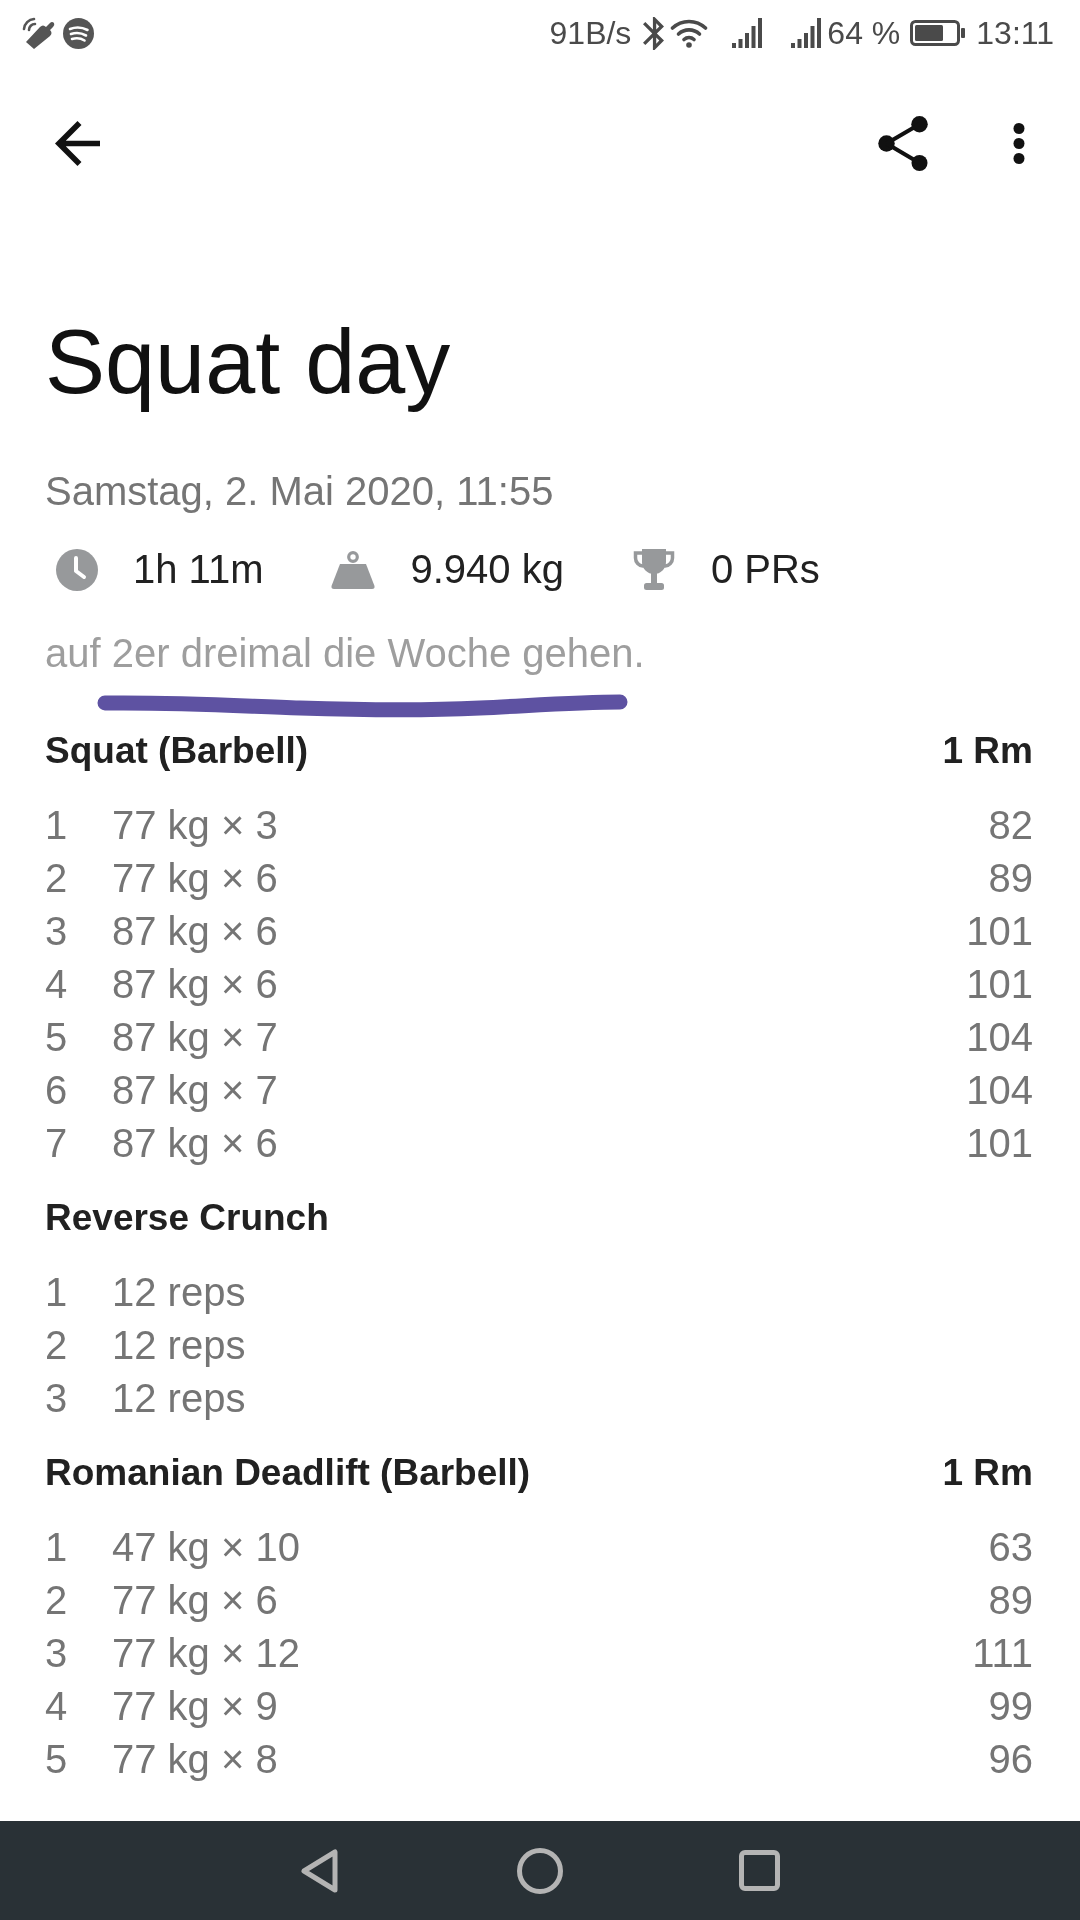 The width and height of the screenshot is (1080, 1920). What do you see at coordinates (487, 569) in the screenshot?
I see `stat-value: 9.940 kg` at bounding box center [487, 569].